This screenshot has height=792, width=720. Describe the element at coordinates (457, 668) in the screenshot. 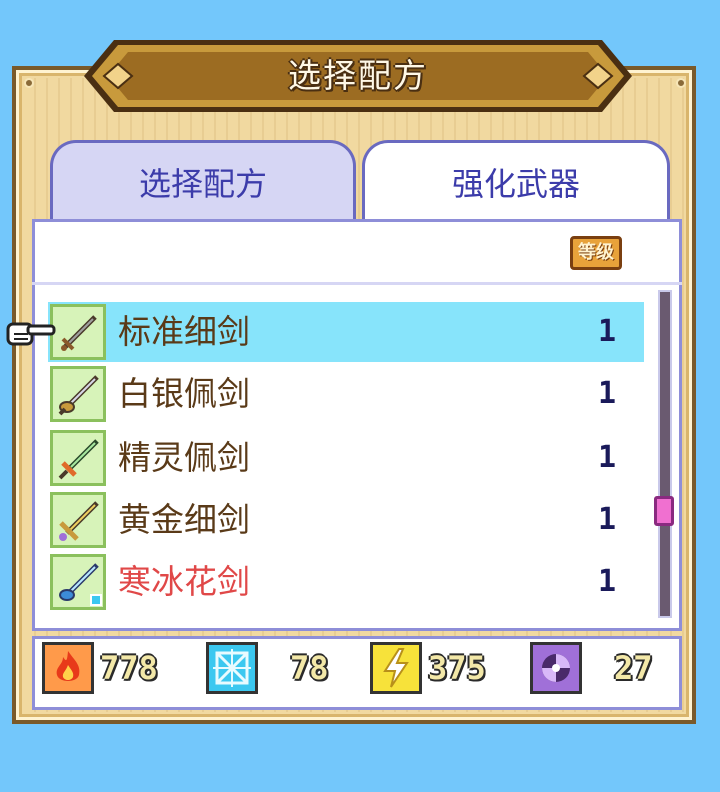

I see `lightning-resource-count: 375` at that location.